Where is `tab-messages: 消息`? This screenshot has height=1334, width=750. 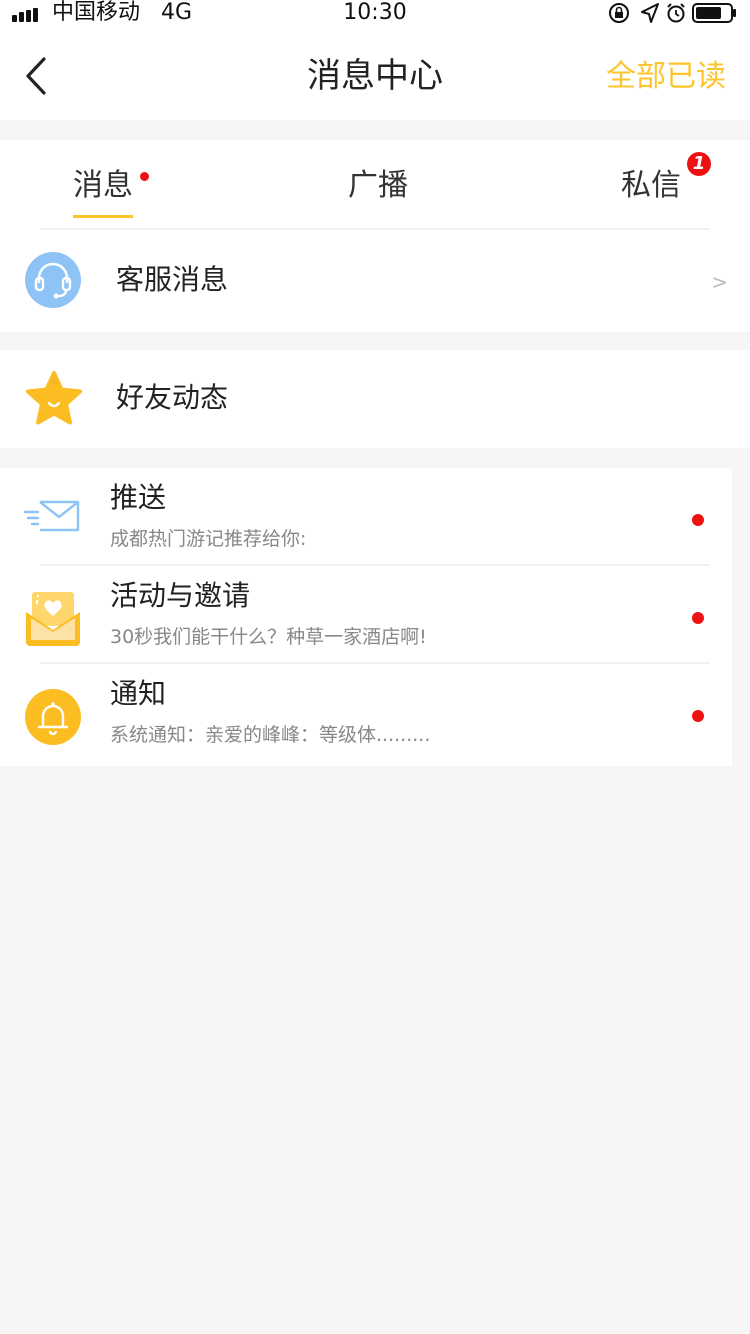
tab-messages: 消息 is located at coordinates (111, 191).